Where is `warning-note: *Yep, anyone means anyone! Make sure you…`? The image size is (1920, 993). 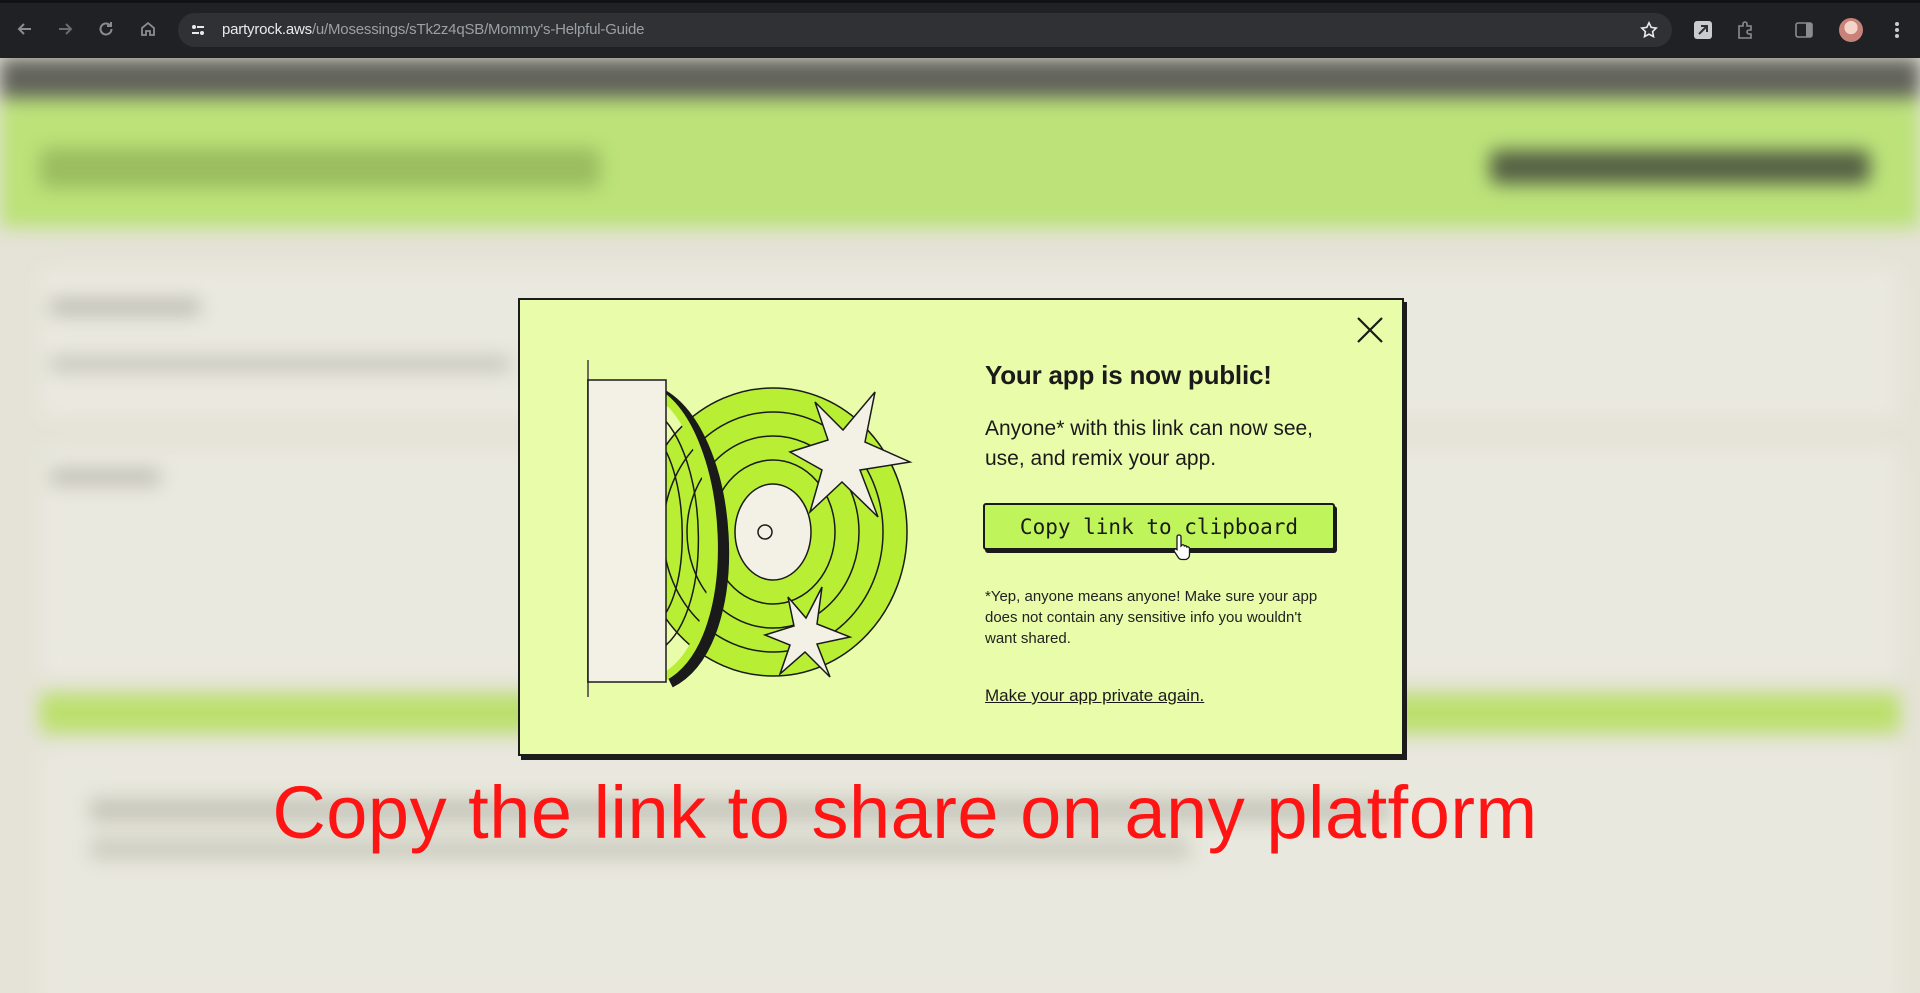
warning-note: *Yep, anyone means anyone! Make sure you… is located at coordinates (1151, 617).